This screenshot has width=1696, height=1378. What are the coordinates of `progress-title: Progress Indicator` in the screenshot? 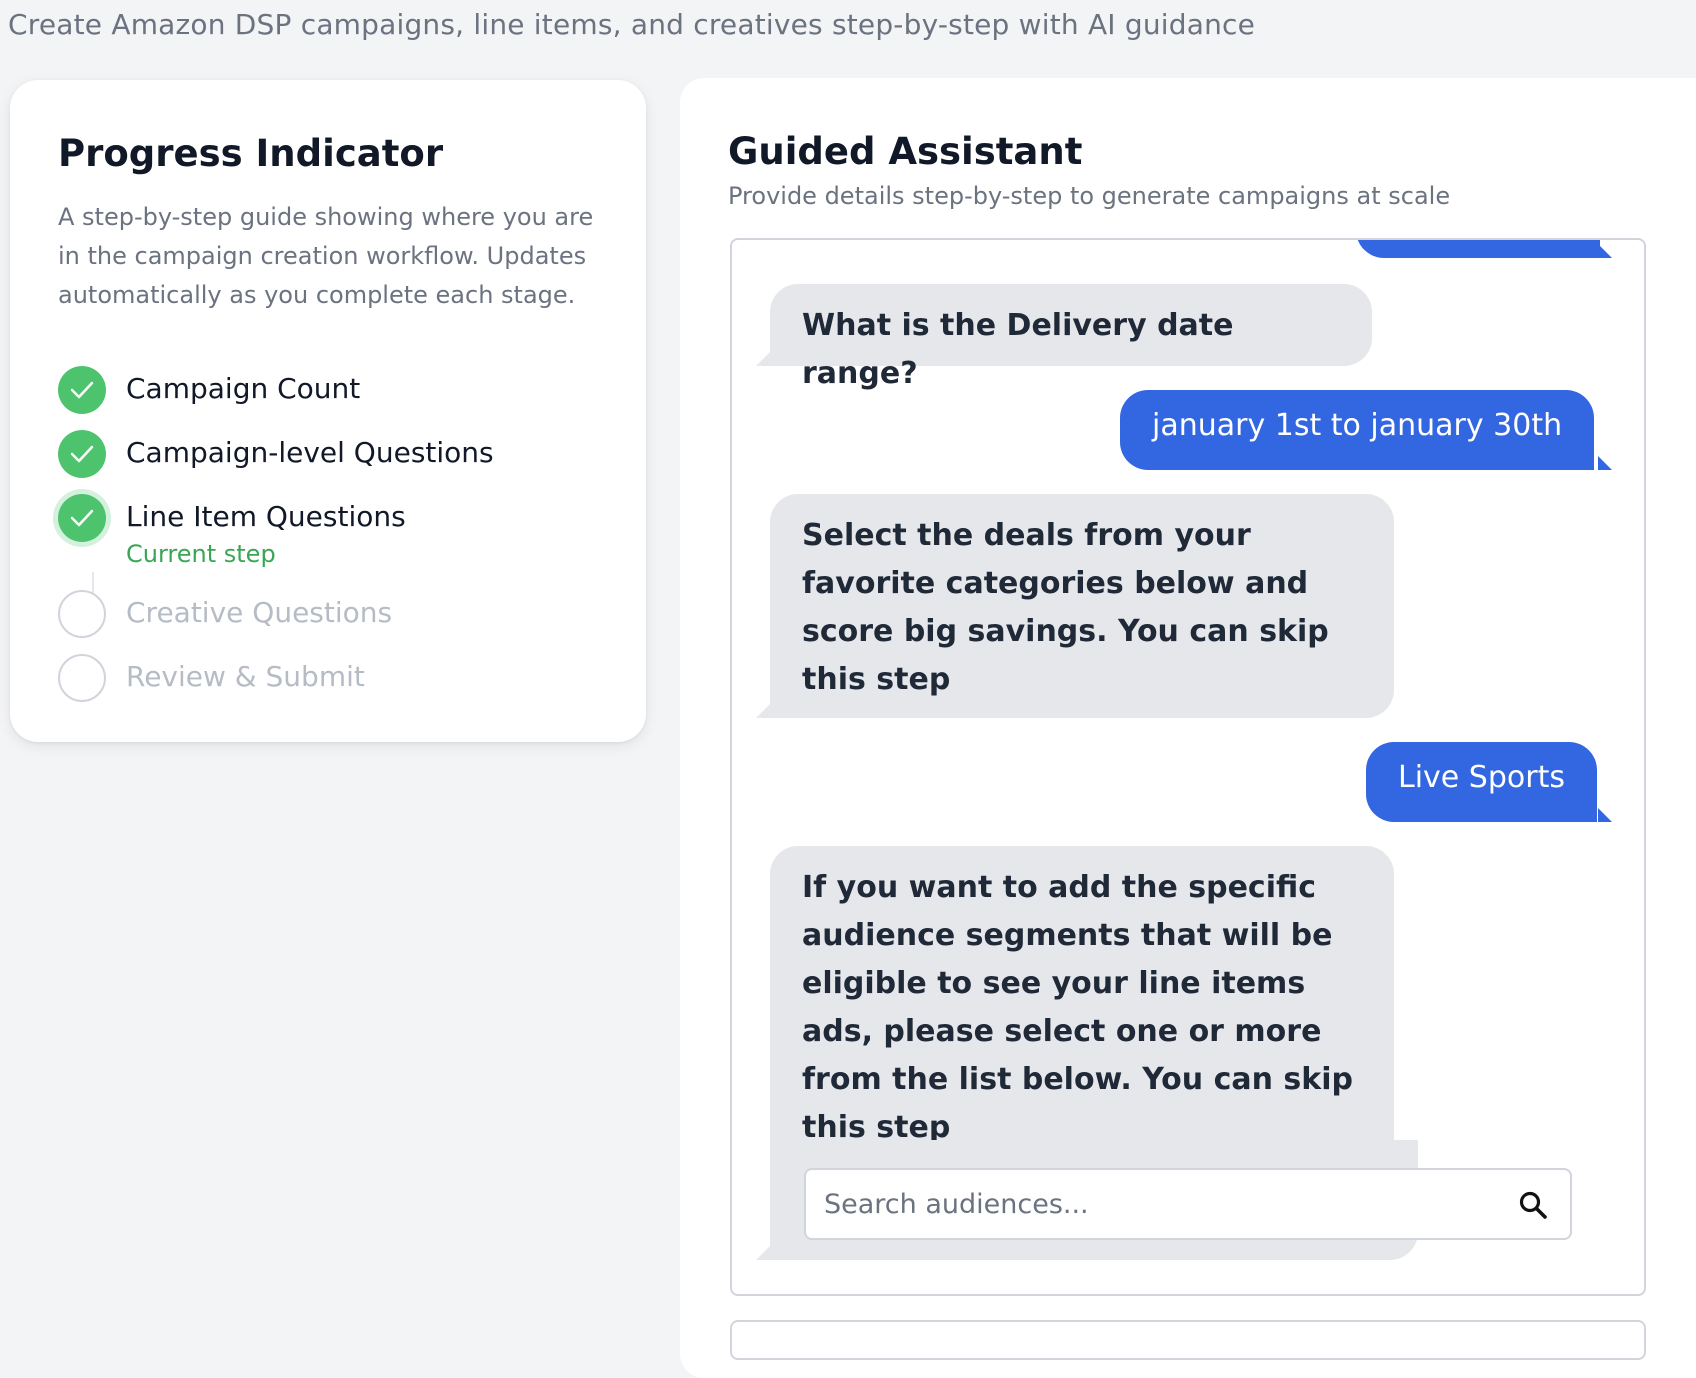 It's located at (251, 153).